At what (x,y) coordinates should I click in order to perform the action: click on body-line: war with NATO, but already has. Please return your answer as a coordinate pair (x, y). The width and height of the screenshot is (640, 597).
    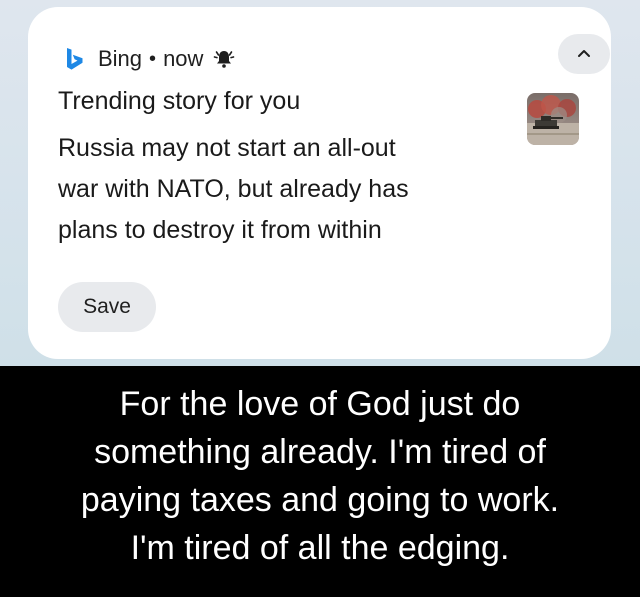
    Looking at the image, I should click on (233, 189).